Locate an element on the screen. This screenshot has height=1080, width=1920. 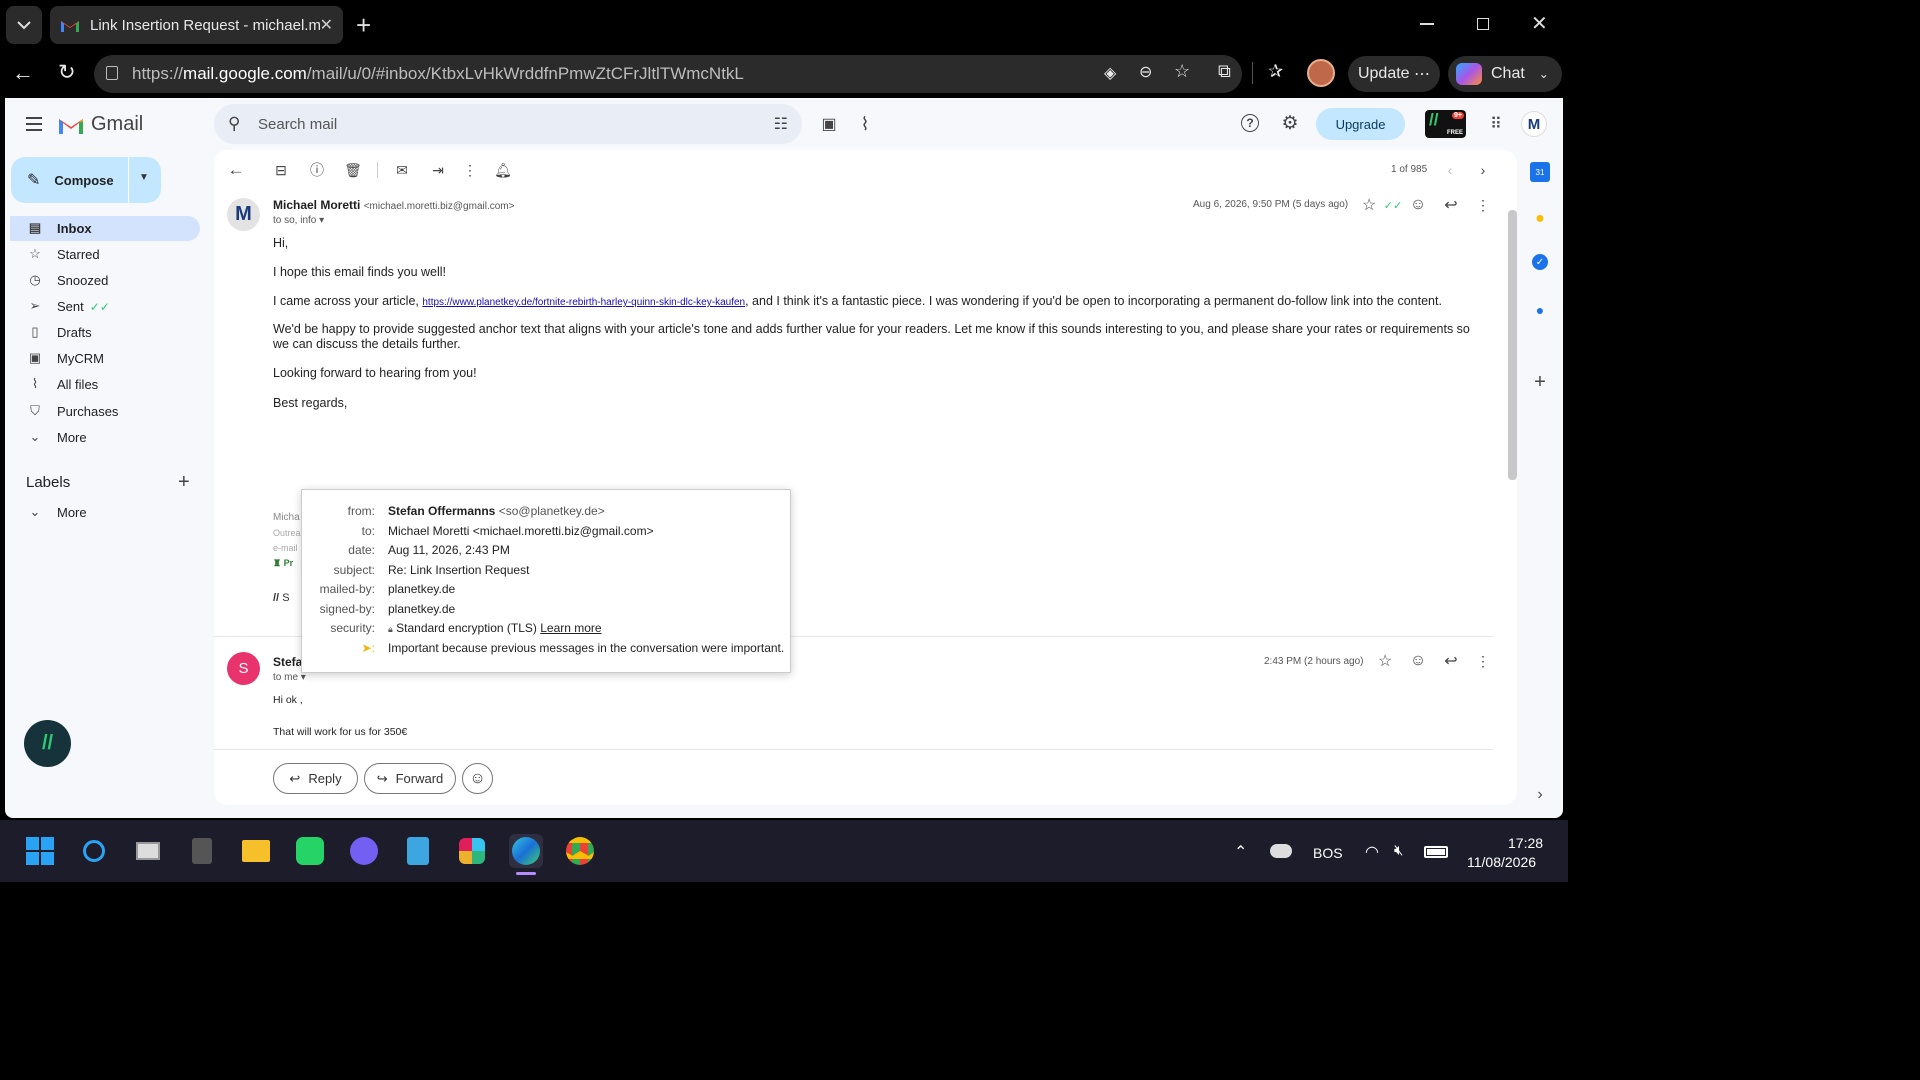
upgrade-button: Upgrade is located at coordinates (1360, 124).